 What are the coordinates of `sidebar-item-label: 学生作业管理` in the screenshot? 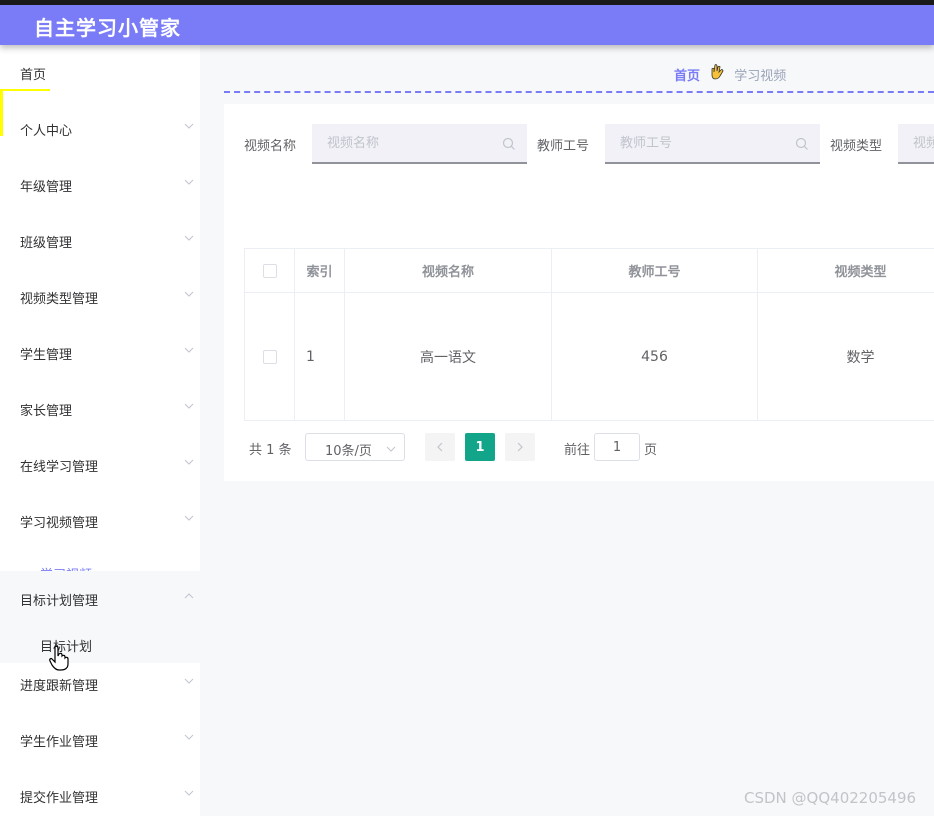 It's located at (59, 742).